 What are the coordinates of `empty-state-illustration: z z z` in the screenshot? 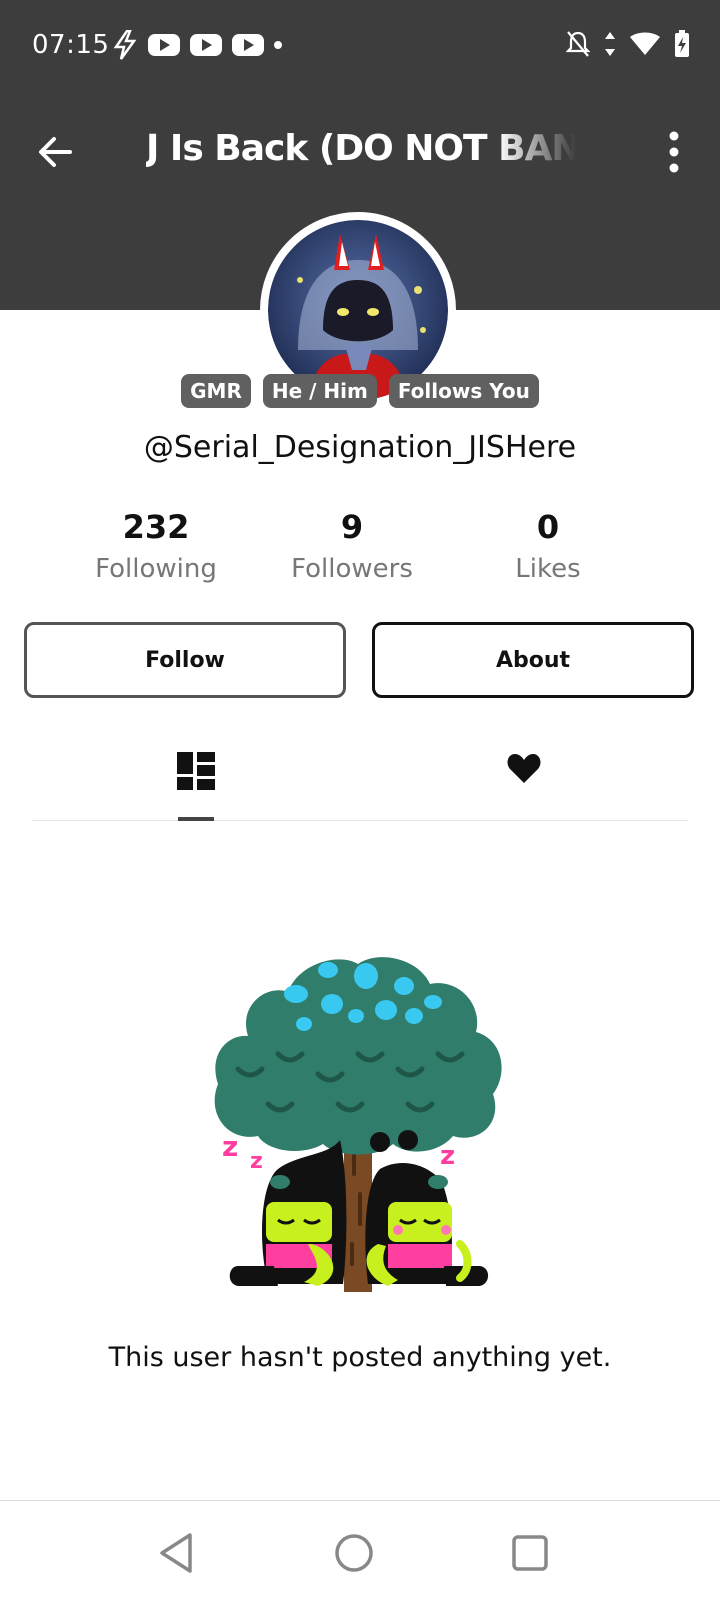 It's located at (360, 1128).